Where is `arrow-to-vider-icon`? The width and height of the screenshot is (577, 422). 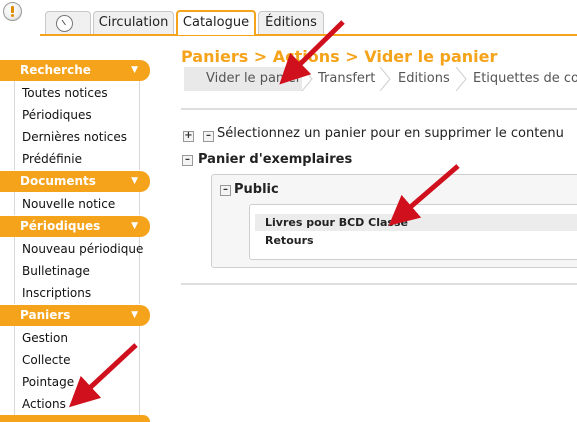 arrow-to-vider-icon is located at coordinates (312, 52).